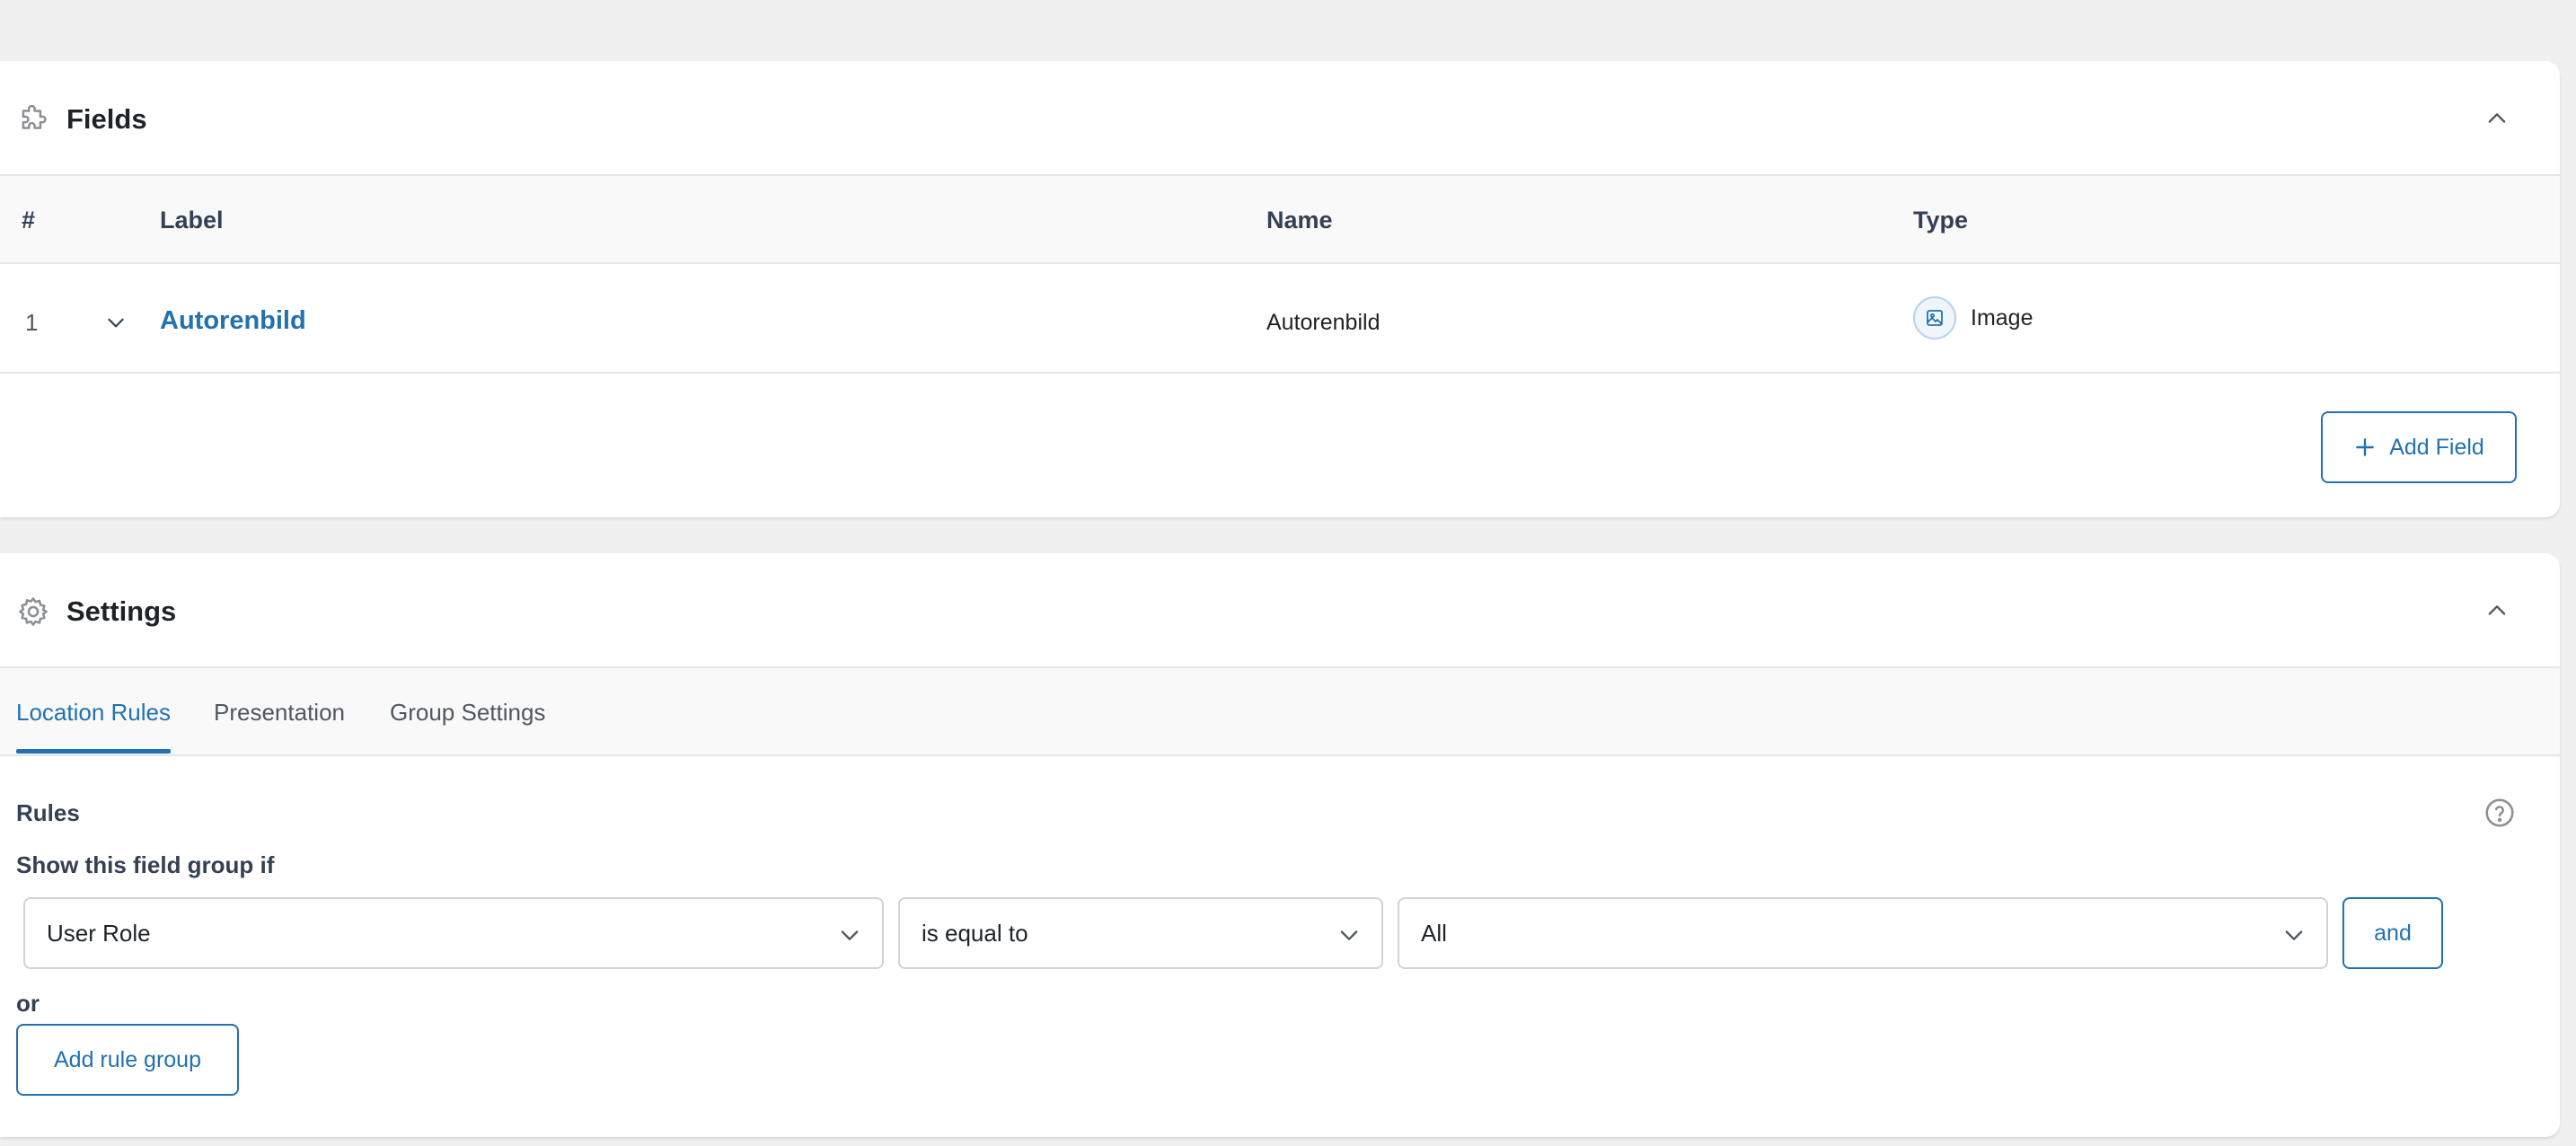 The height and width of the screenshot is (1146, 2576). Describe the element at coordinates (1863, 933) in the screenshot. I see `rule-value-select: All` at that location.